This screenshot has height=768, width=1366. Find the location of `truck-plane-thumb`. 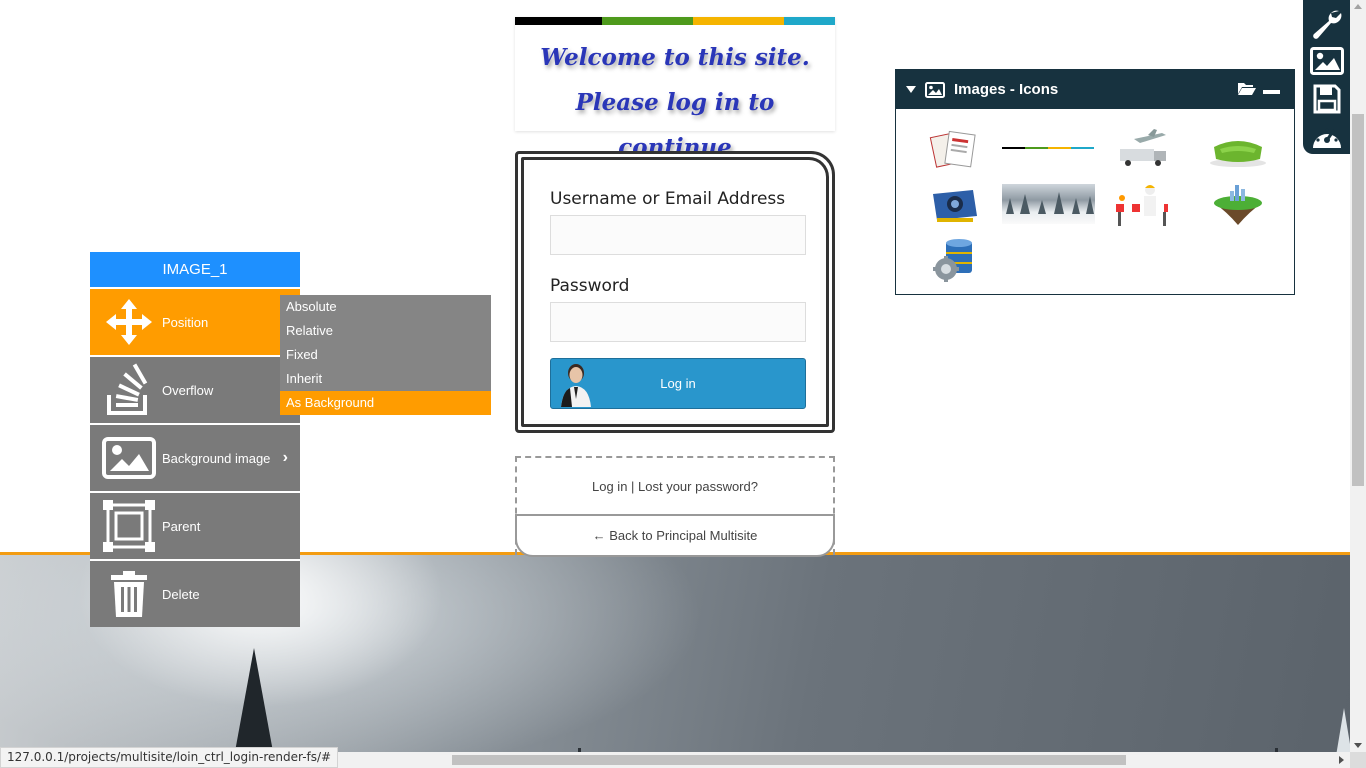

truck-plane-thumb is located at coordinates (1143, 149).